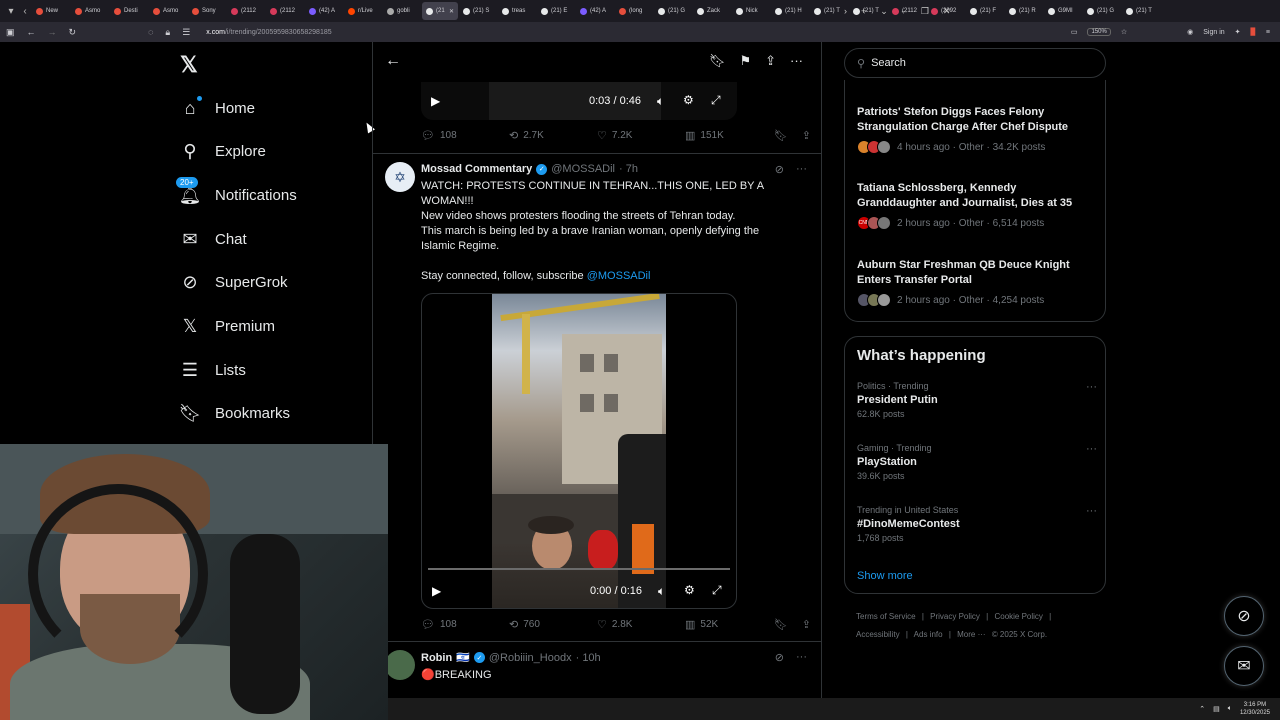  Describe the element at coordinates (1255, 709) in the screenshot. I see `system-clock: 3:16 PM 12/30/2025` at that location.